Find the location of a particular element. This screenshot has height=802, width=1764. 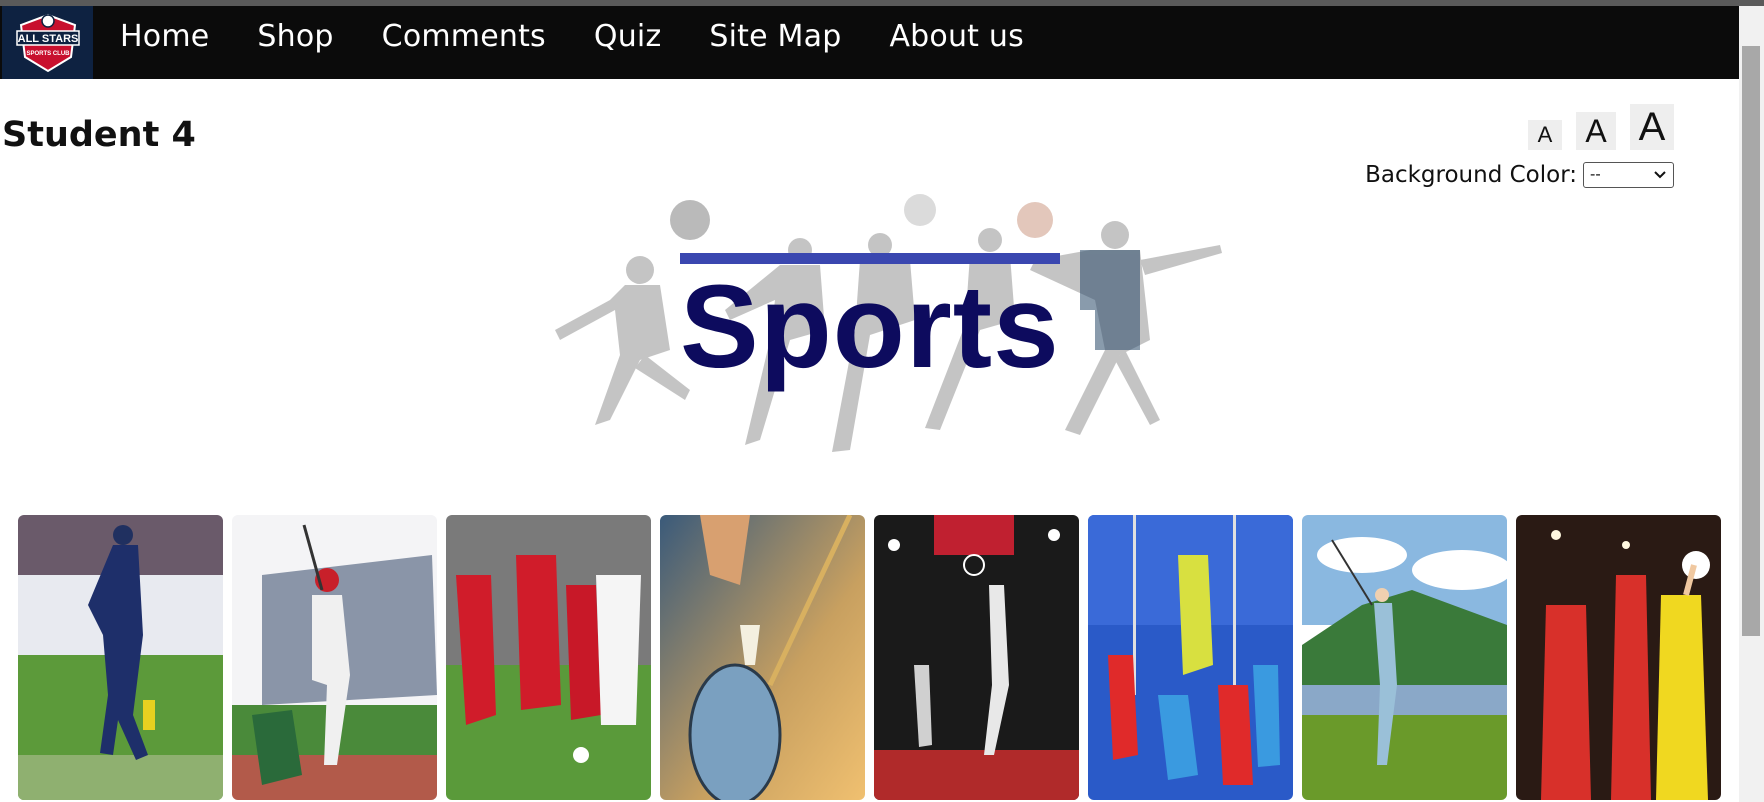

gallery-card-badminton is located at coordinates (762, 657).